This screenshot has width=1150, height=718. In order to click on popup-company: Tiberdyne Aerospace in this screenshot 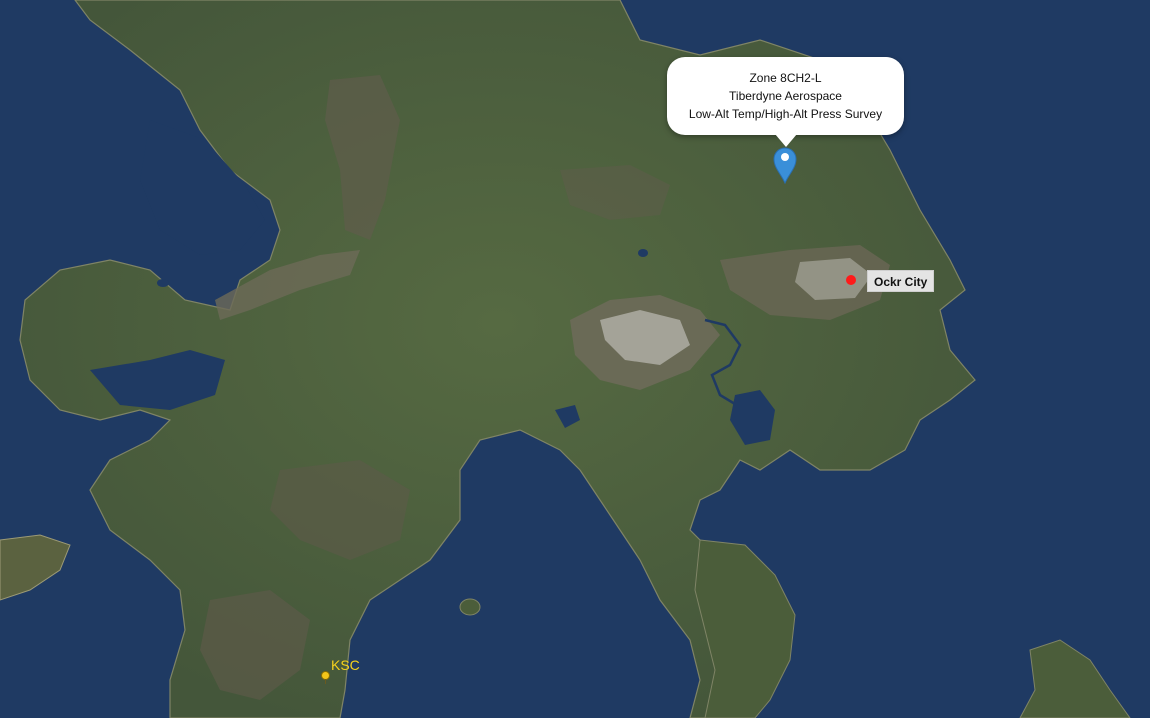, I will do `click(785, 96)`.